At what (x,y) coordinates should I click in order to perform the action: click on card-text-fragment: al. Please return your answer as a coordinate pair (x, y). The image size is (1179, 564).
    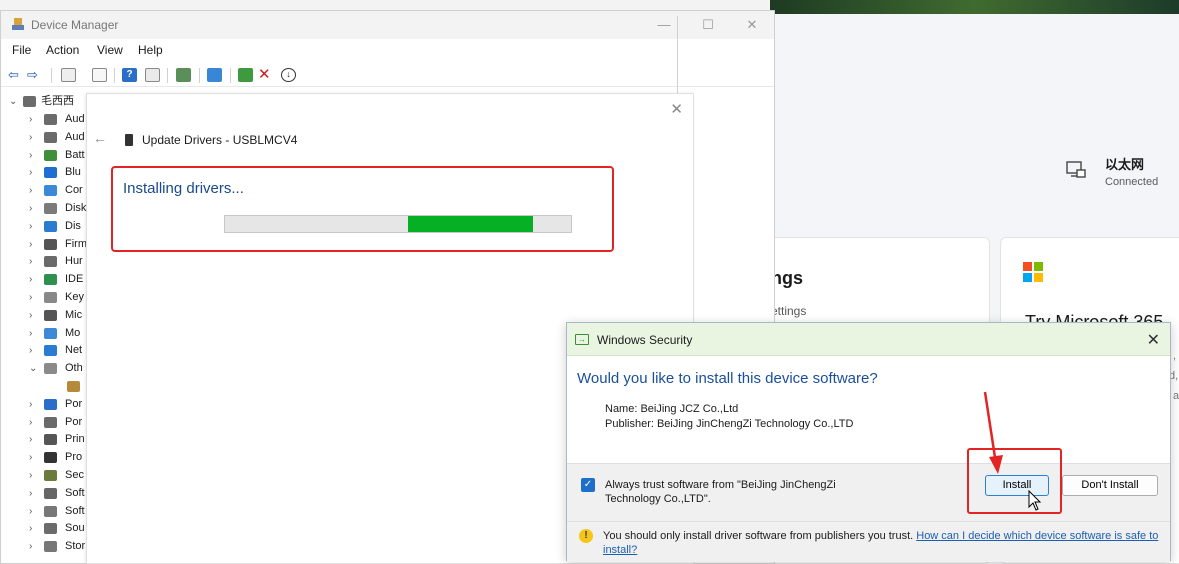
    Looking at the image, I should click on (1176, 396).